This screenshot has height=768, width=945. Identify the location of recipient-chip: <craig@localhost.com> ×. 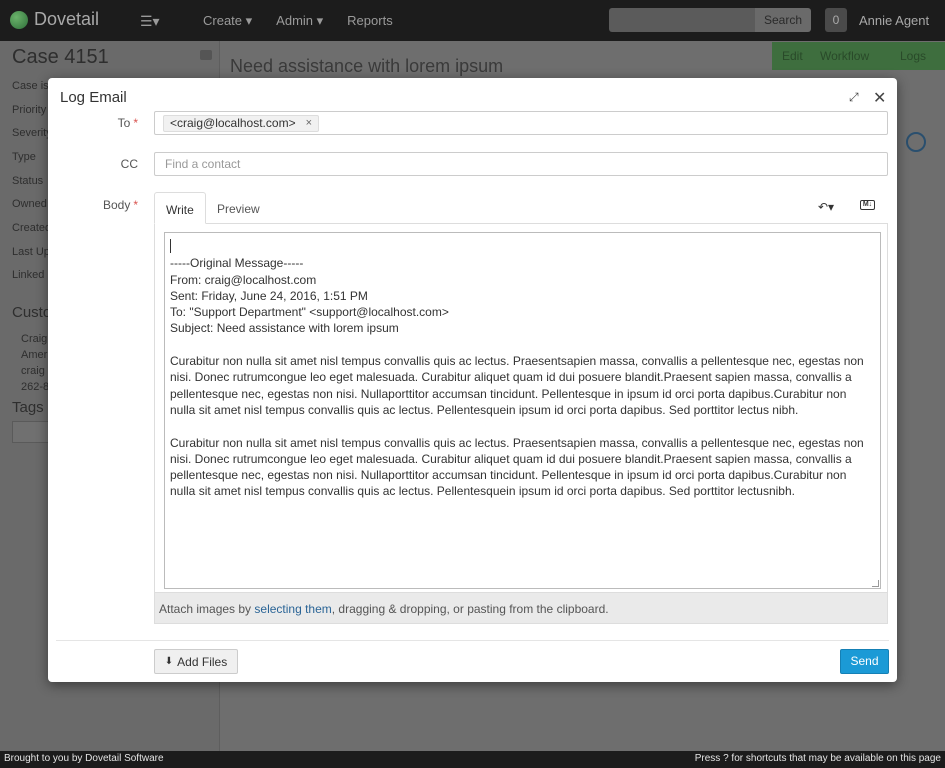
(241, 123).